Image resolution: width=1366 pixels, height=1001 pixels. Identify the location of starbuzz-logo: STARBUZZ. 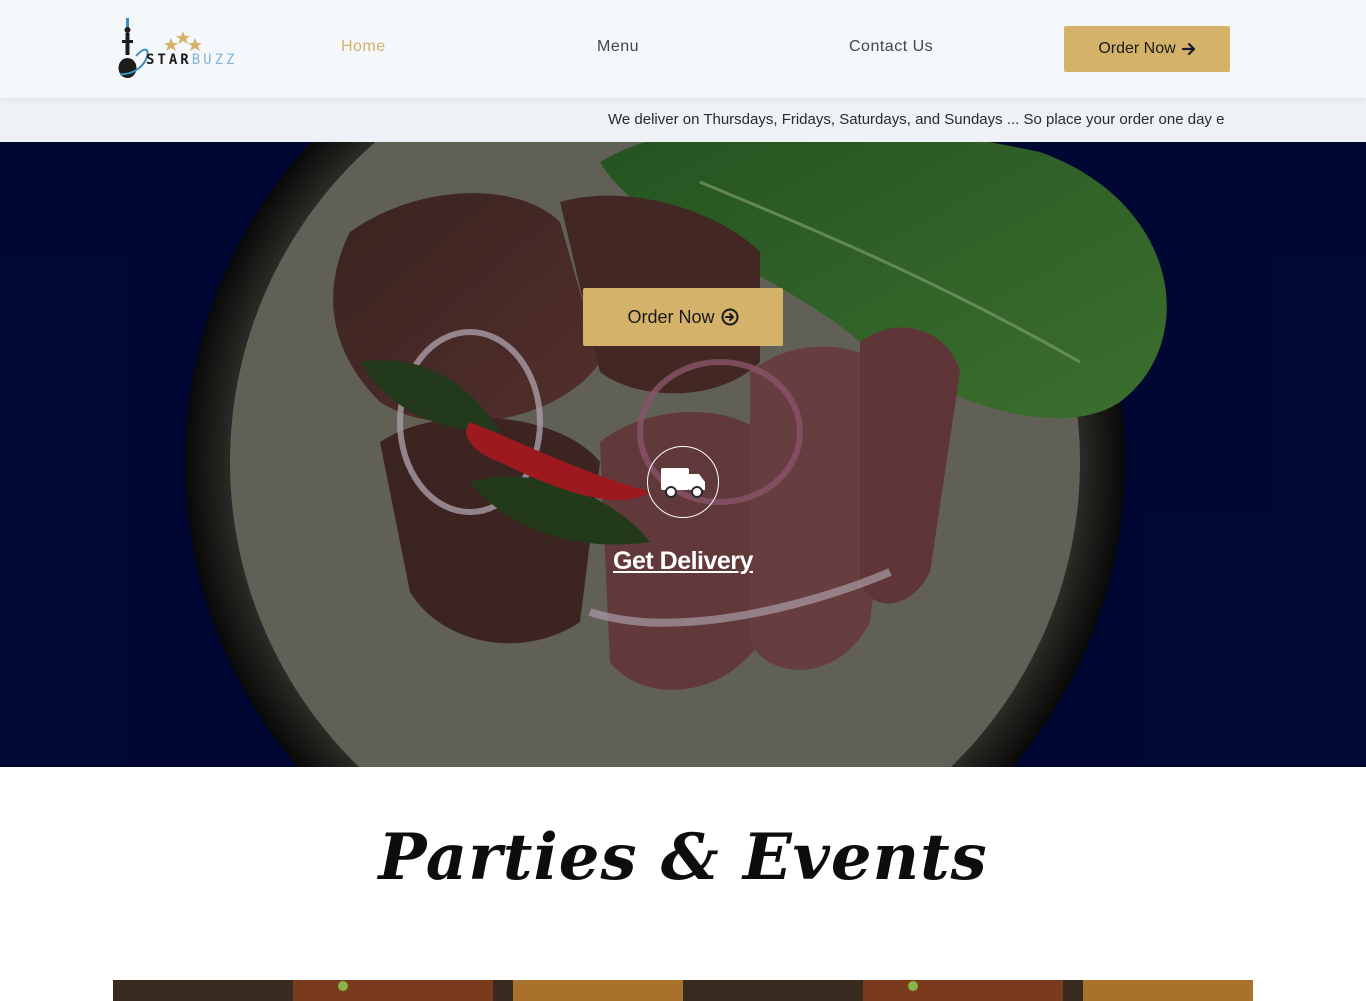
(176, 48).